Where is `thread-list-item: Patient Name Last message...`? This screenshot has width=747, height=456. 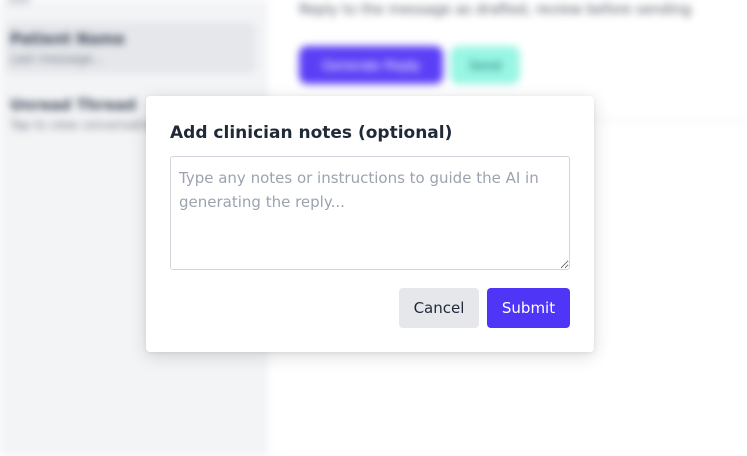 thread-list-item: Patient Name Last message... is located at coordinates (131, 48).